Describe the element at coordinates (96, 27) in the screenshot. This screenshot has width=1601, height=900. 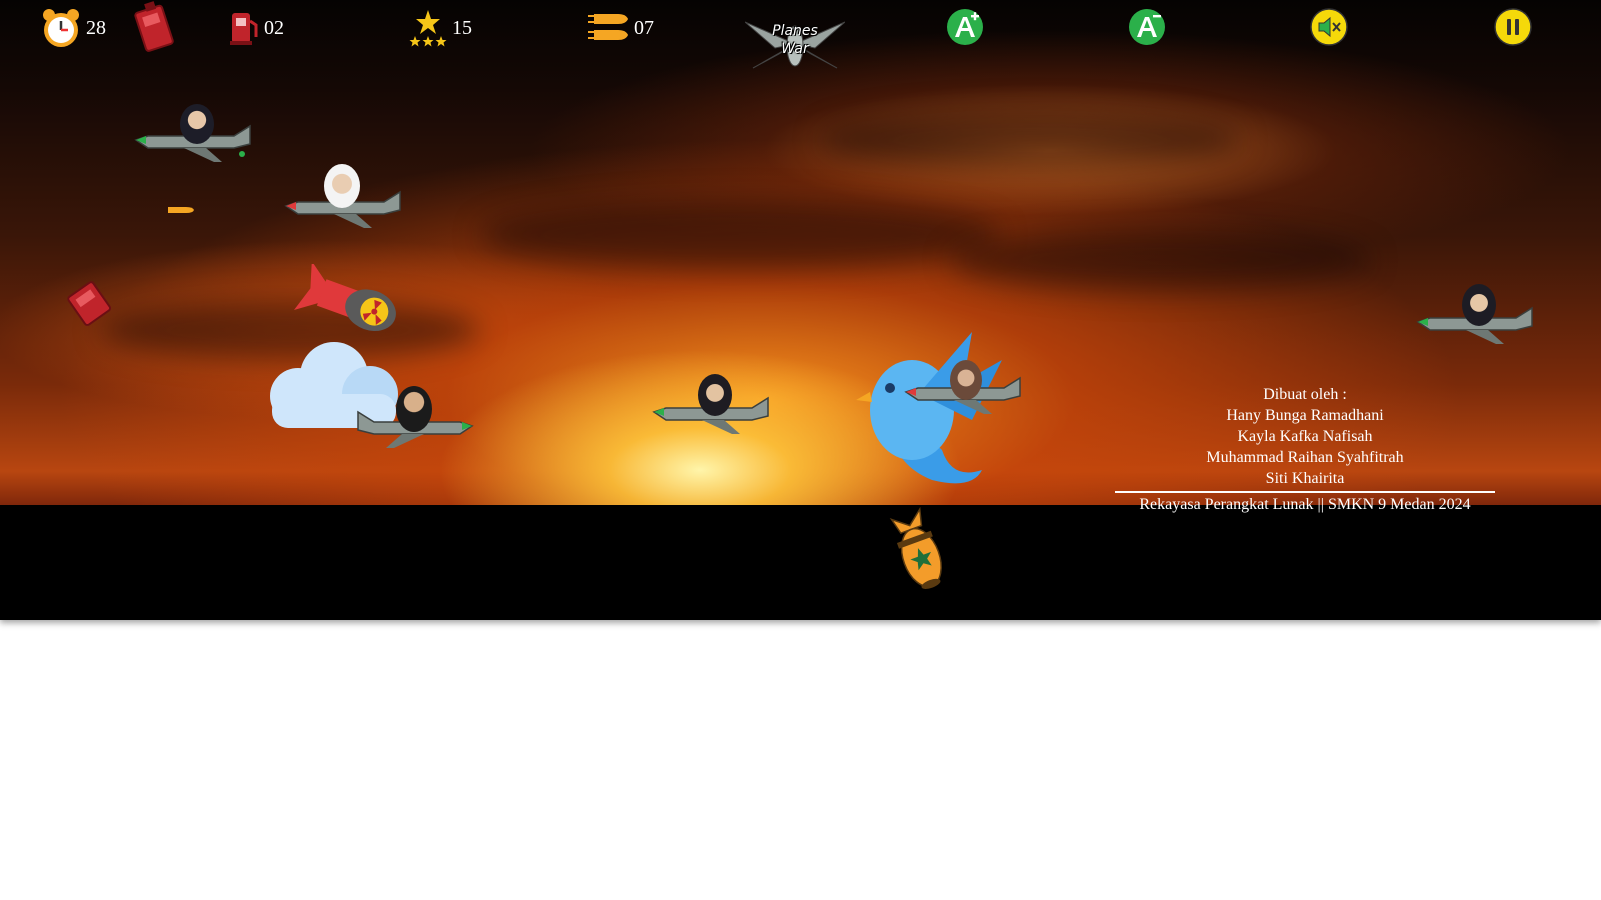
I see `timer-value: 28` at that location.